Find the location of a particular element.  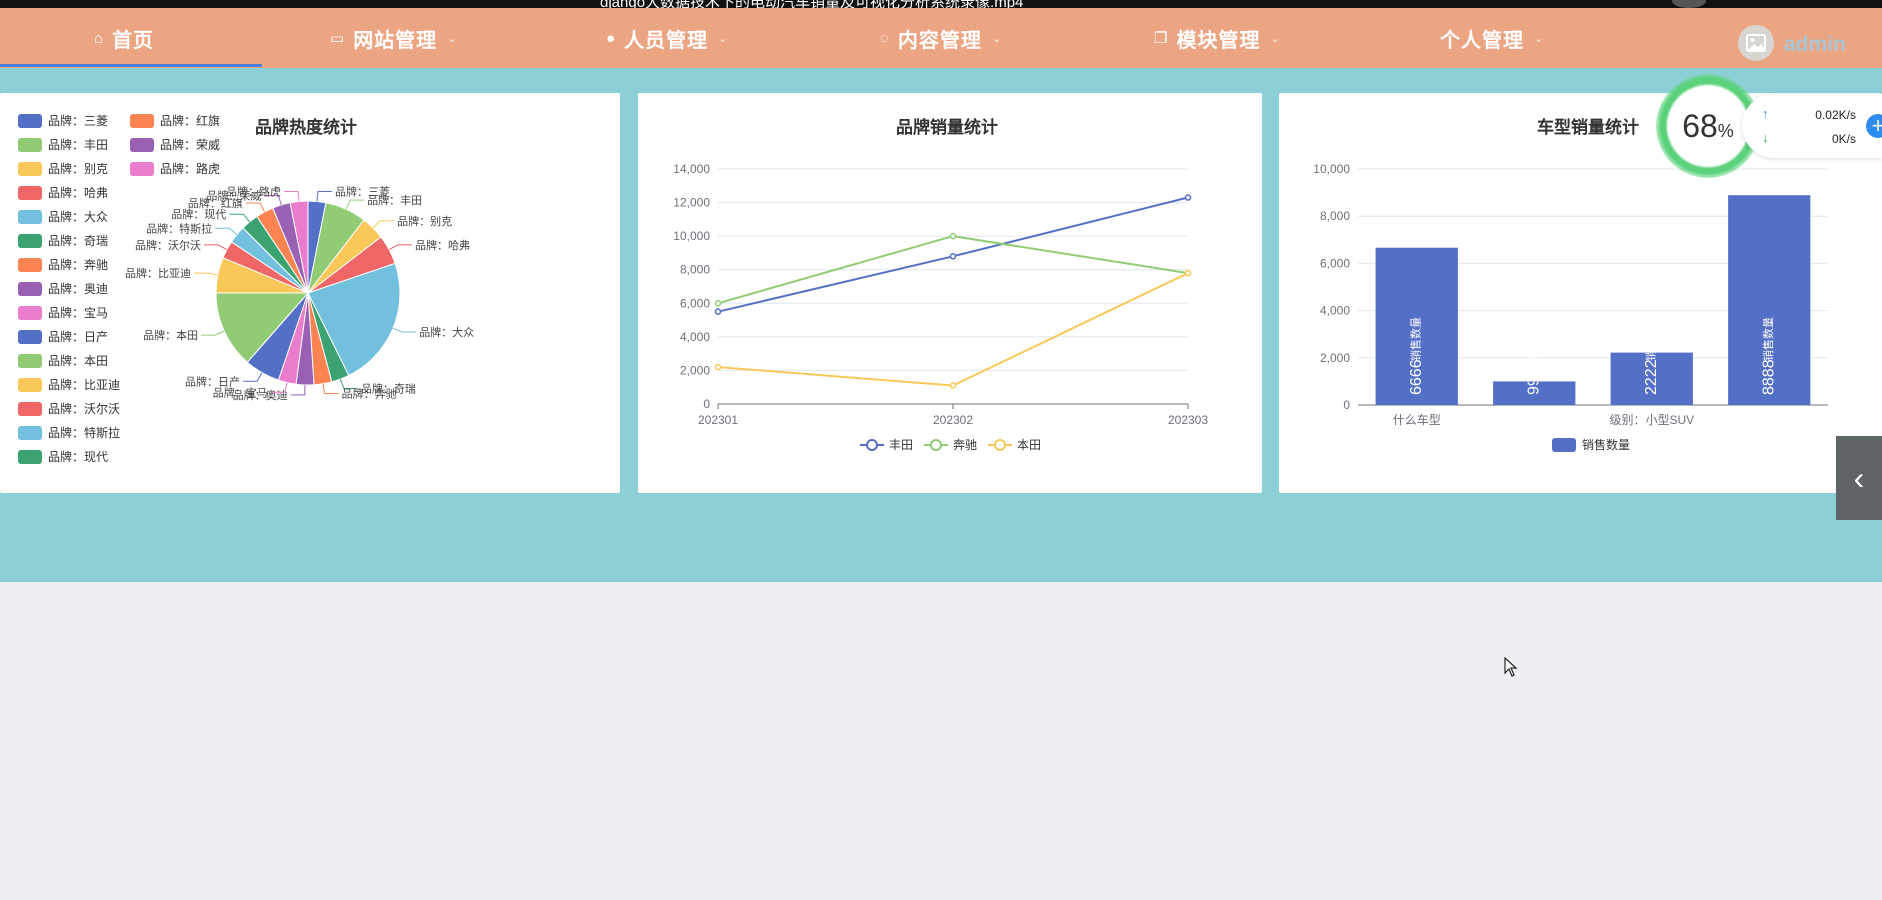

username: admin is located at coordinates (1815, 45).